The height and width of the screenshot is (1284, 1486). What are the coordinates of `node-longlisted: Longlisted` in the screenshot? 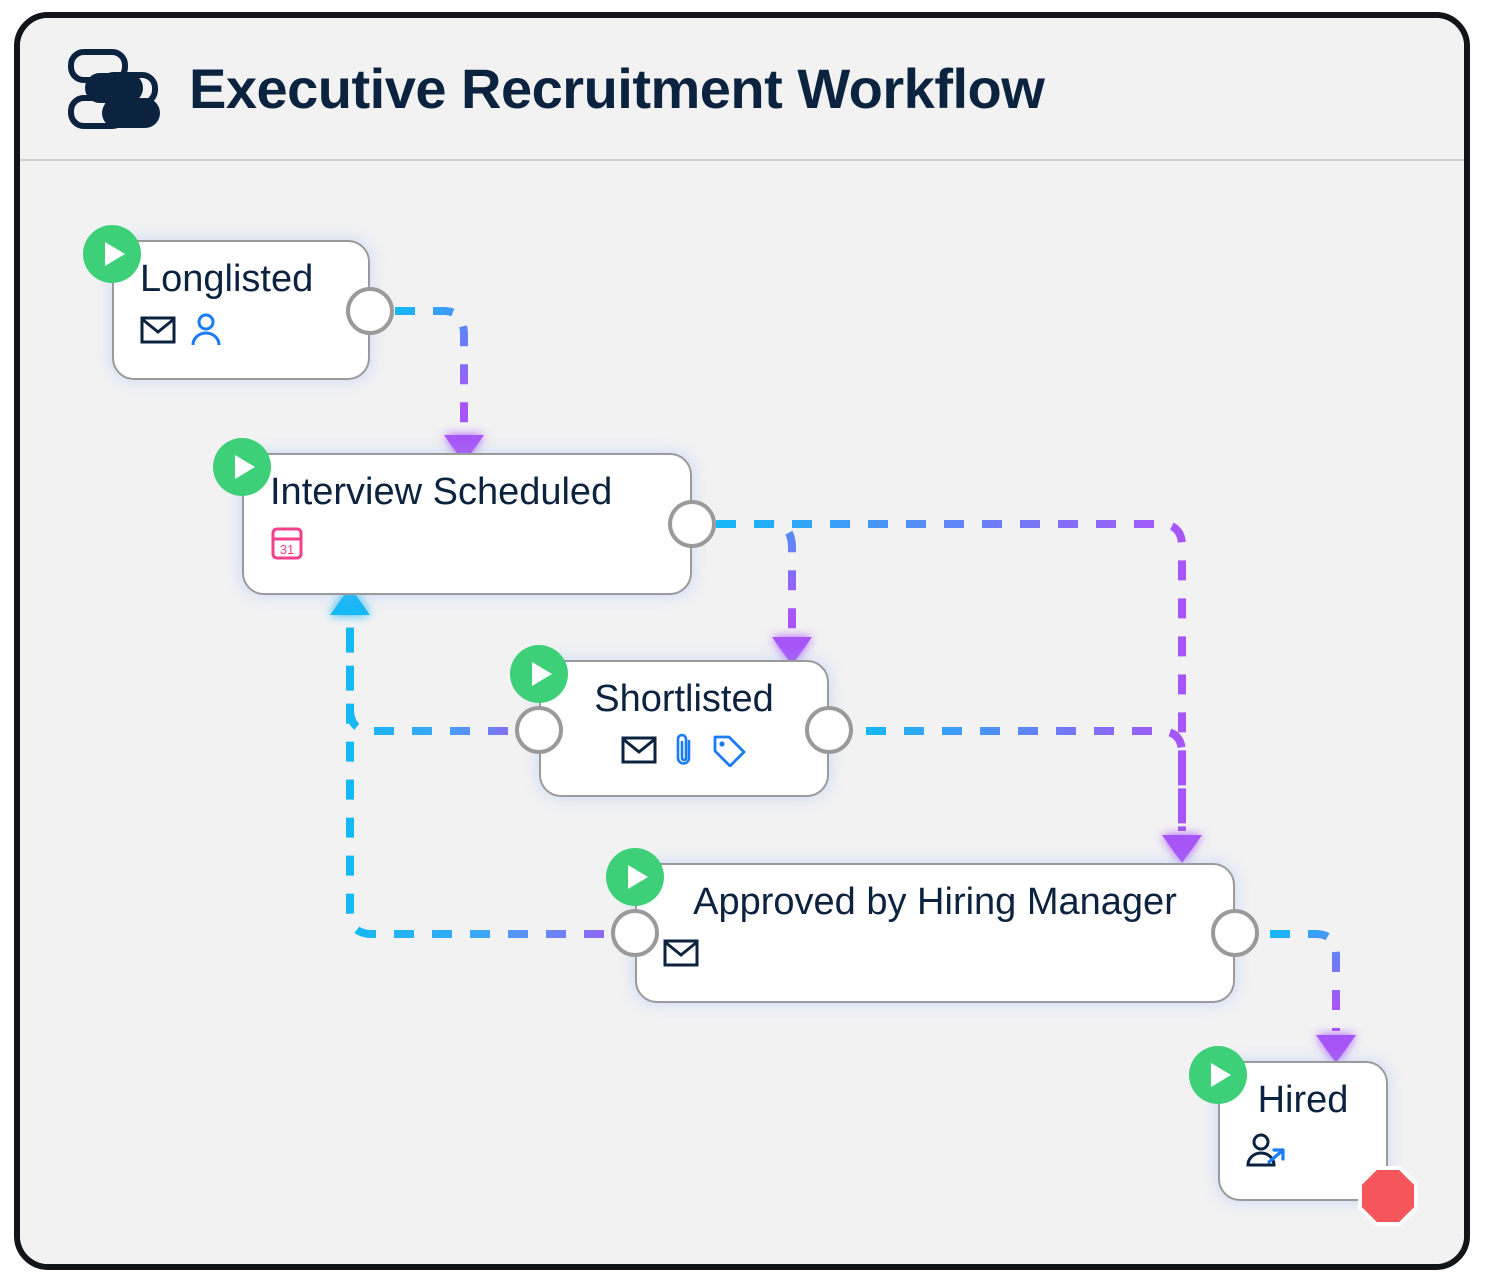 It's located at (241, 310).